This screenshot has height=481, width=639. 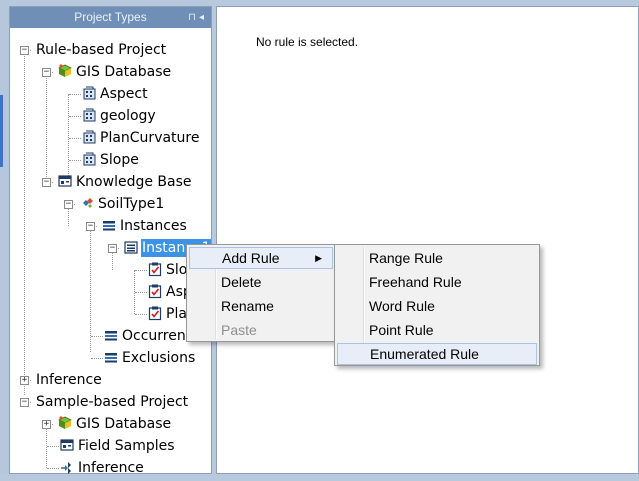 I want to click on tree-node-label: Slope, so click(x=119, y=160).